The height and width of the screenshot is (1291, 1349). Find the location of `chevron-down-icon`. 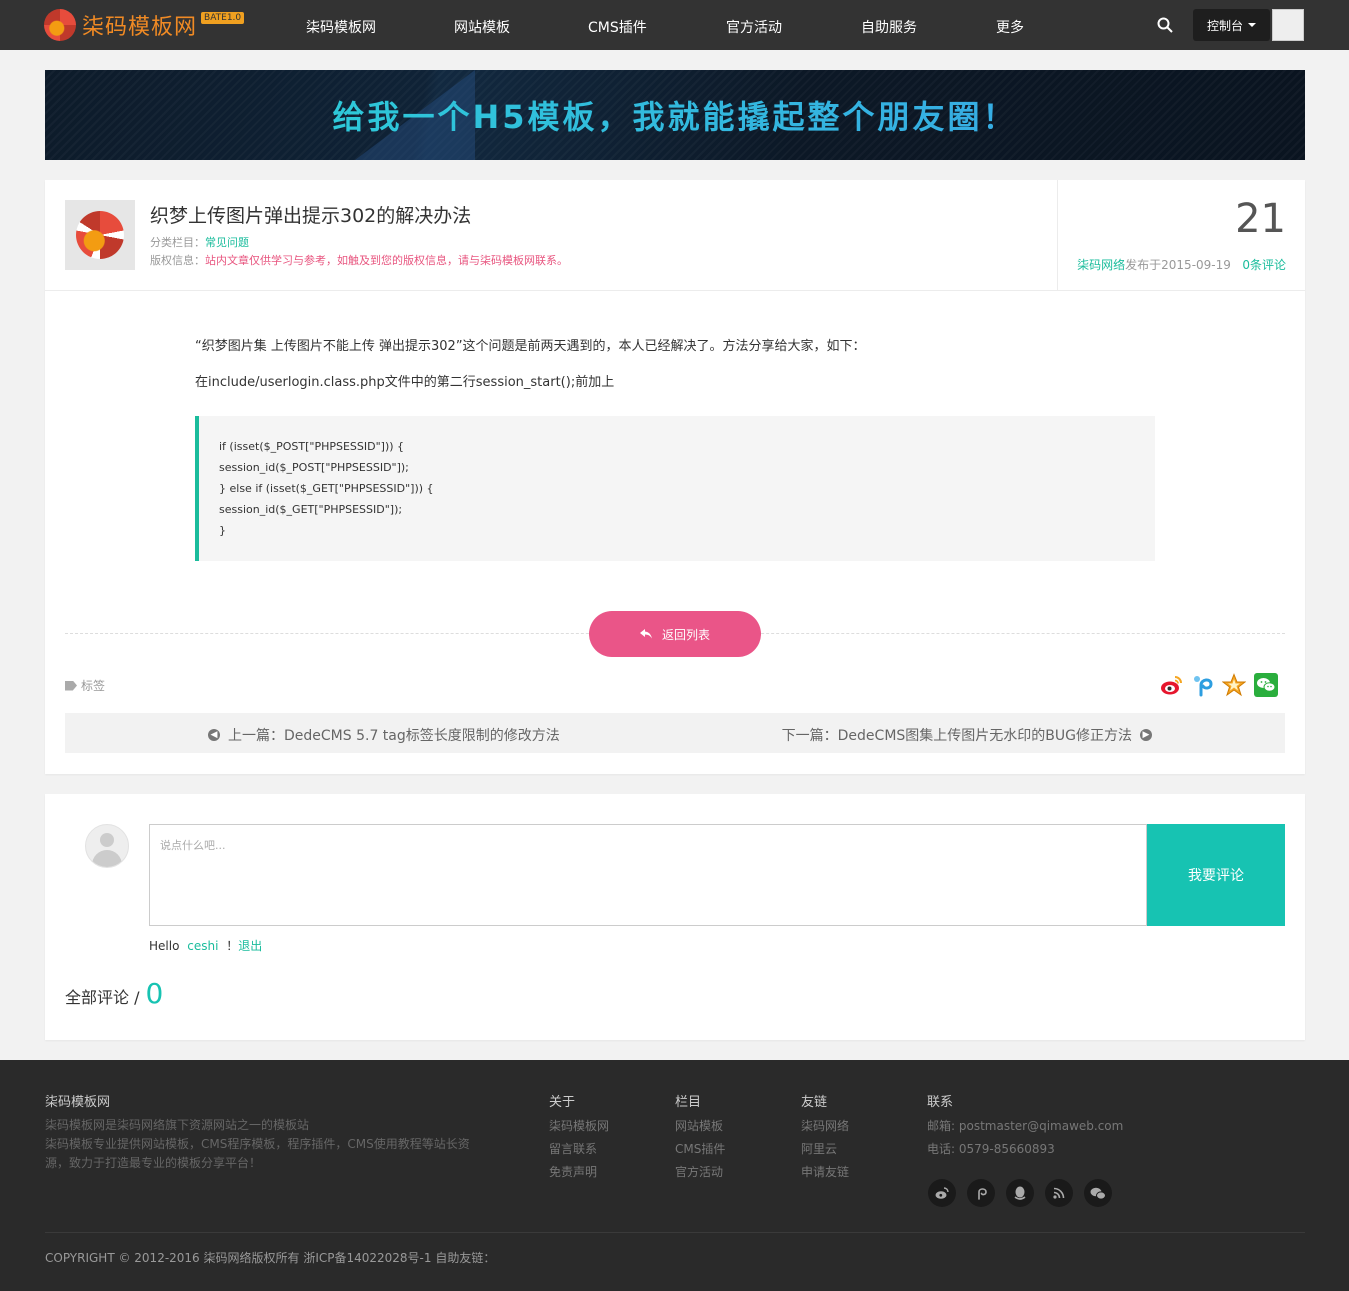

chevron-down-icon is located at coordinates (1252, 25).